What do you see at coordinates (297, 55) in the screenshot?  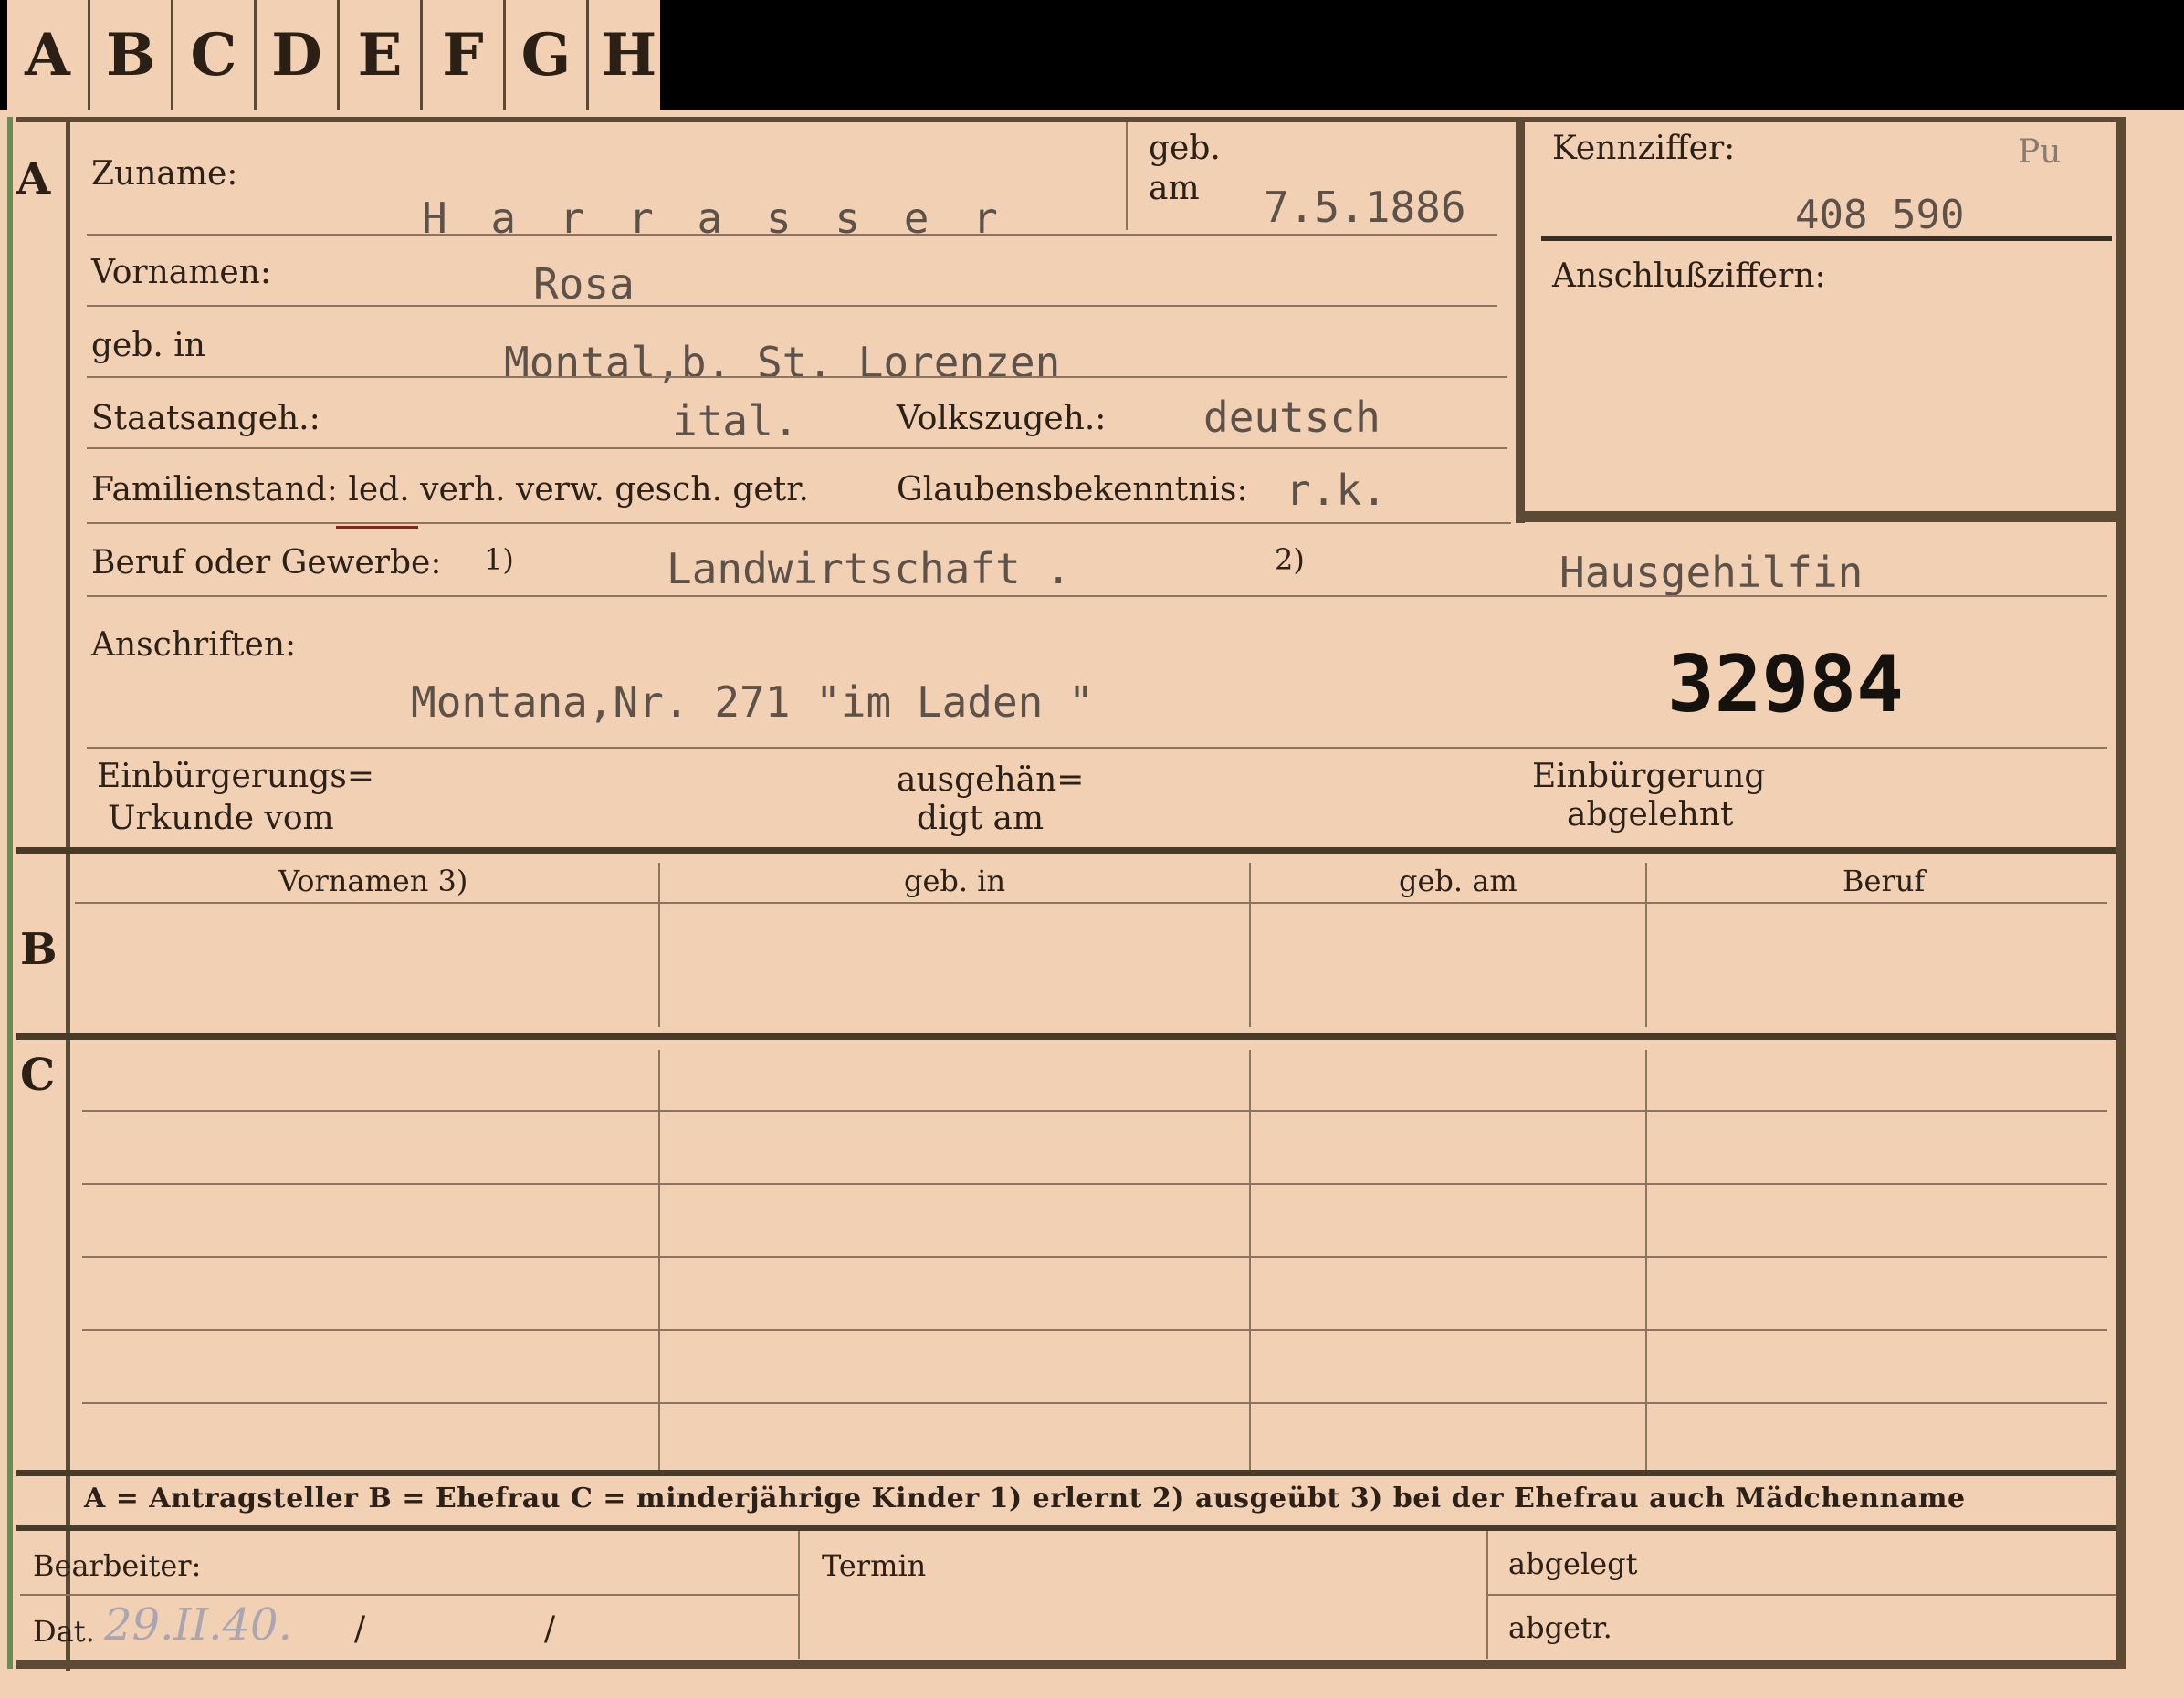 I see `tab-d: D` at bounding box center [297, 55].